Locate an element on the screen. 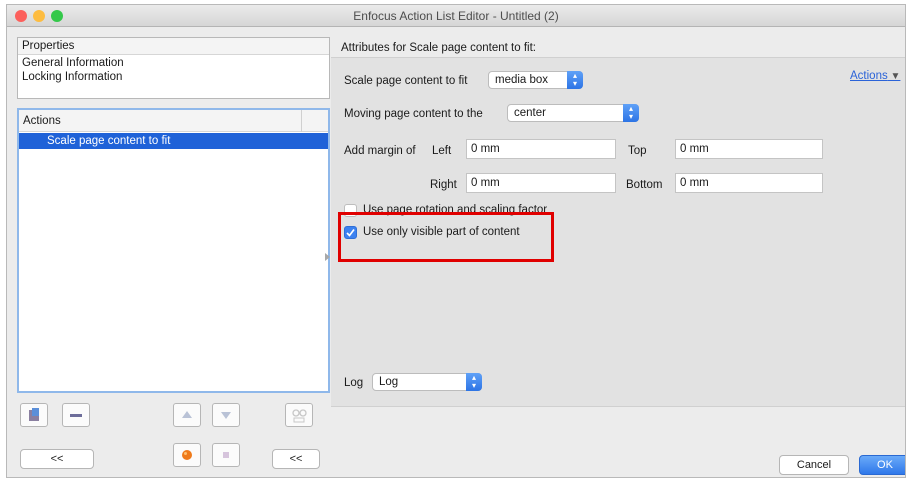 This screenshot has width=912, height=486. actions-header-divider is located at coordinates (301, 121).